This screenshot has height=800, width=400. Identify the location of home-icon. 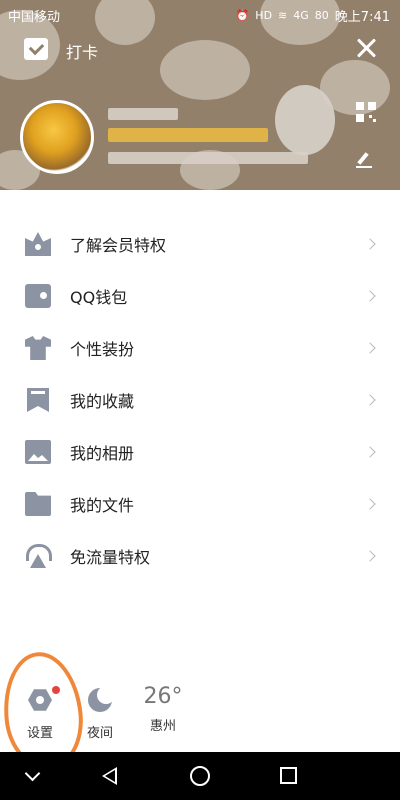
(200, 776).